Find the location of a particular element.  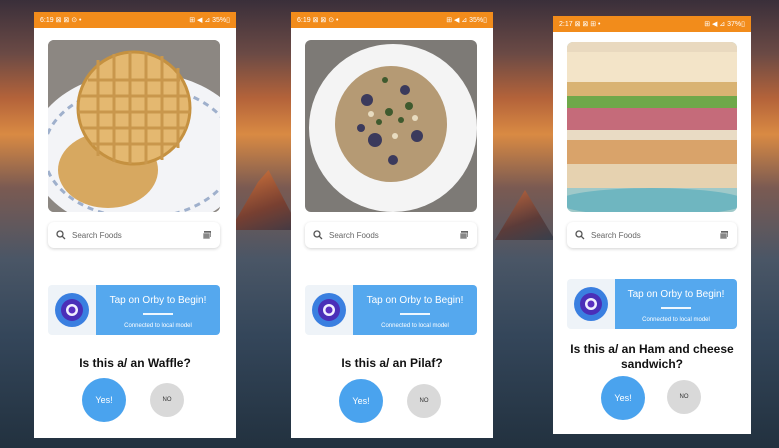

mountain-peak-right is located at coordinates (525, 215).